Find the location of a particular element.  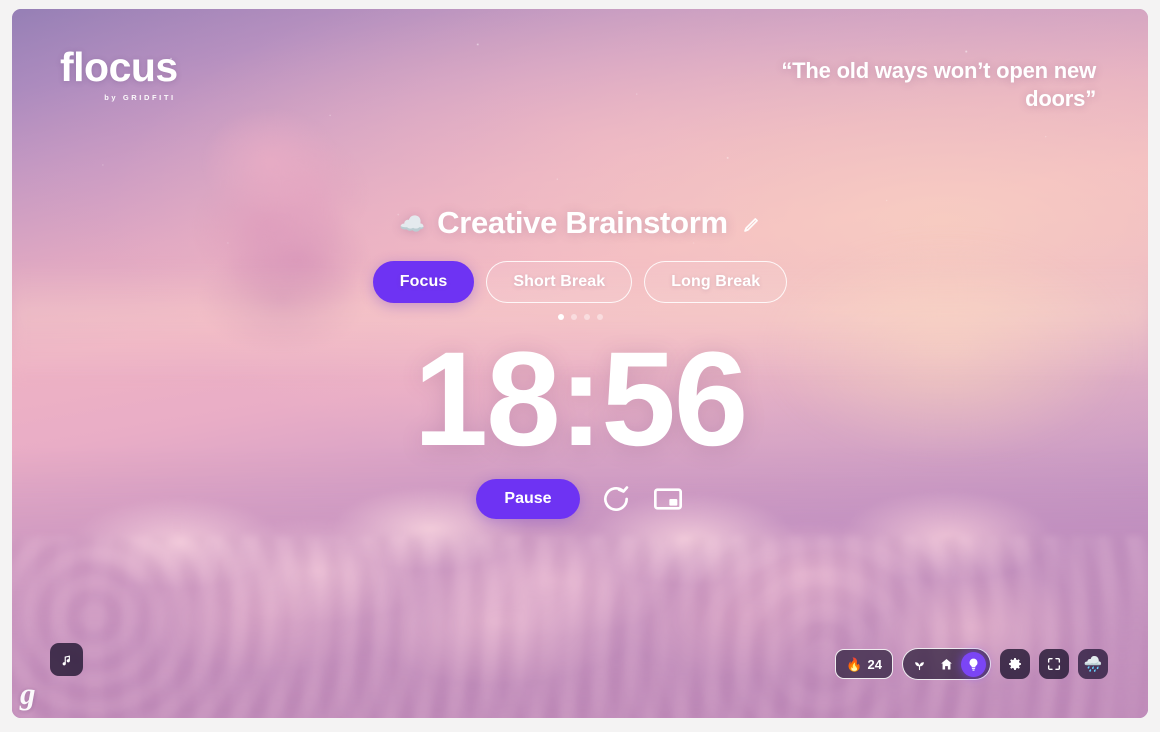

home-icon is located at coordinates (946, 664).